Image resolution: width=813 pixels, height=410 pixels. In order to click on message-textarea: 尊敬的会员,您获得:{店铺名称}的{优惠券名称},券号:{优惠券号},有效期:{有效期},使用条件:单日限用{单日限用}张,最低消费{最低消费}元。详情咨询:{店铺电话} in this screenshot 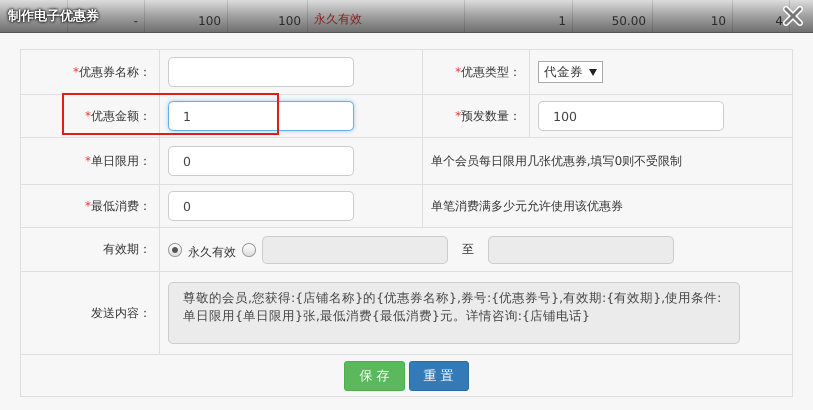, I will do `click(454, 313)`.